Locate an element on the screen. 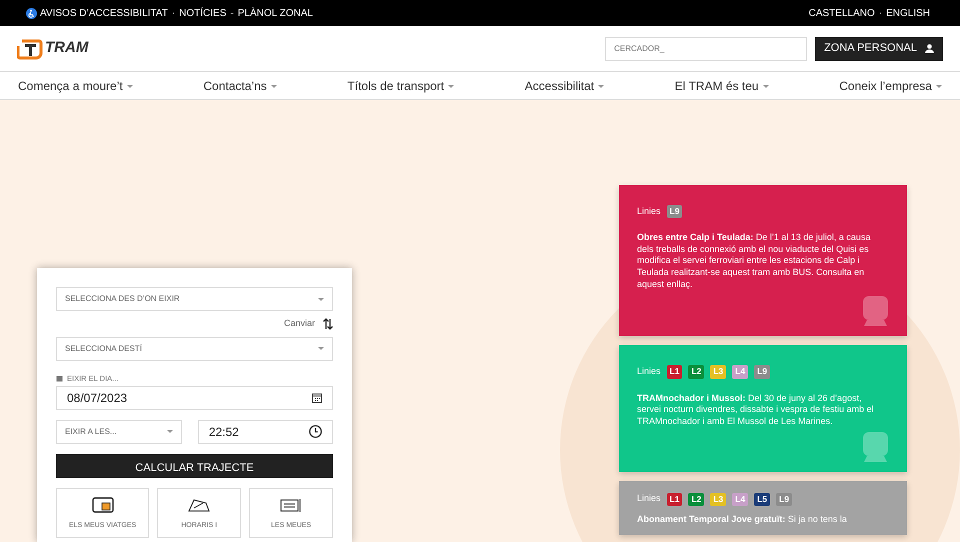  clock-icon is located at coordinates (315, 431).